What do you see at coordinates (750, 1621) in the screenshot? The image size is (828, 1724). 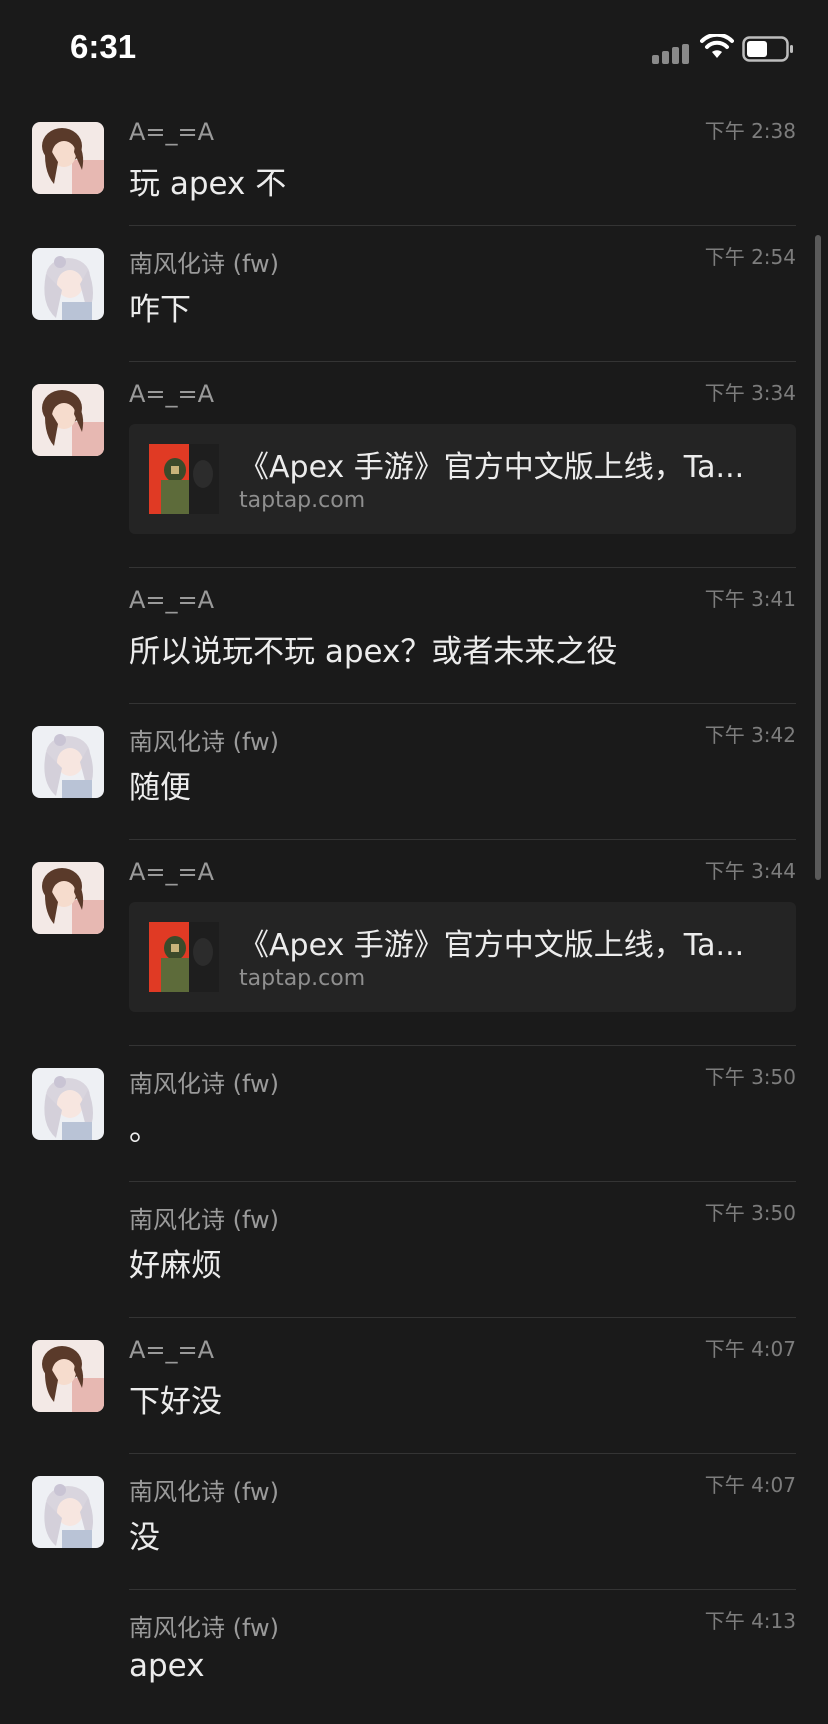 I see `message-time: 下午 4:13` at bounding box center [750, 1621].